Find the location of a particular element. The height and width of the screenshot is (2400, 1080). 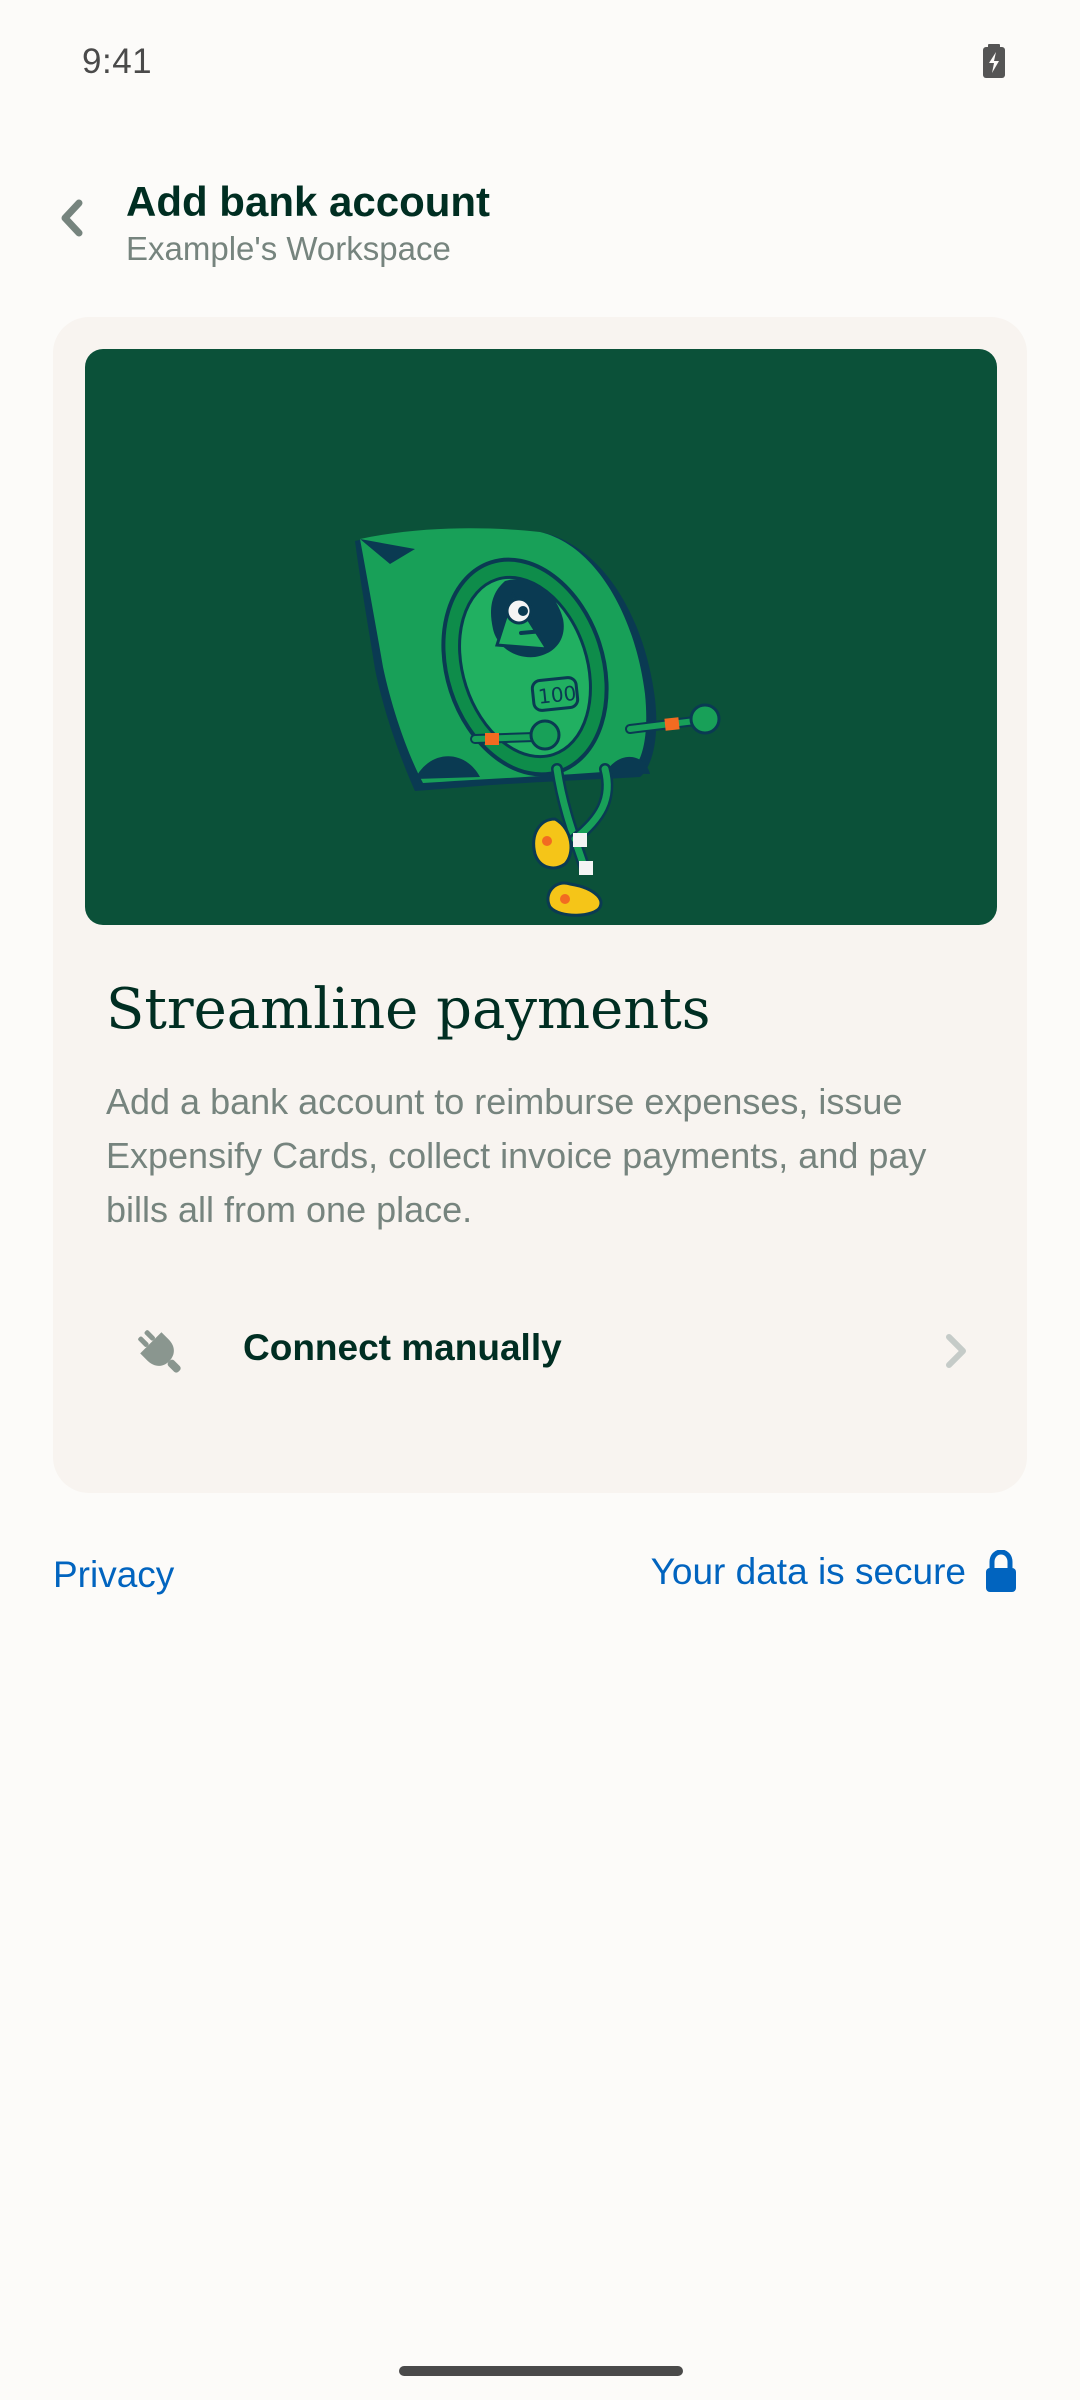

status-bar: 9:41 is located at coordinates (540, 65).